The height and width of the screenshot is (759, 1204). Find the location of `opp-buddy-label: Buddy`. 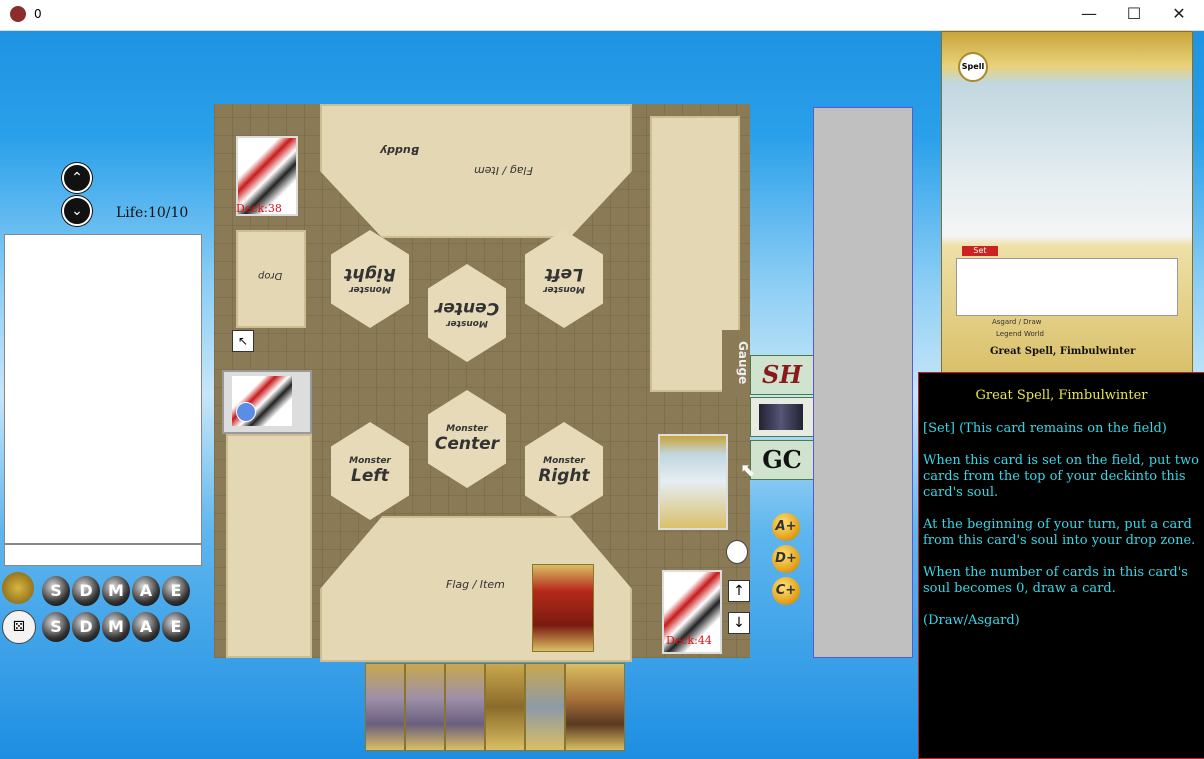

opp-buddy-label: Buddy is located at coordinates (400, 150).